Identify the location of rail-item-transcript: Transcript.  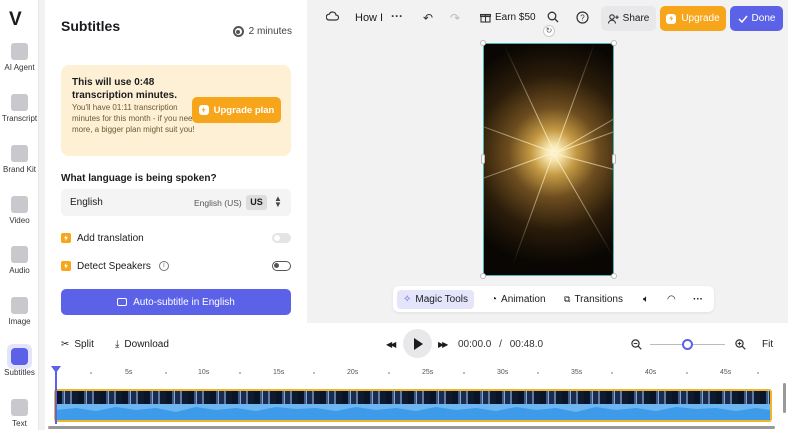
(19, 108).